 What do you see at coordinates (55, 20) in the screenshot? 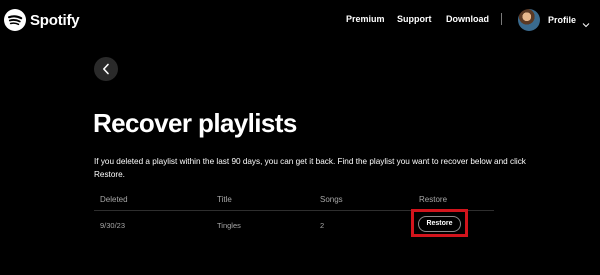
I see `logo-text: Spotify` at bounding box center [55, 20].